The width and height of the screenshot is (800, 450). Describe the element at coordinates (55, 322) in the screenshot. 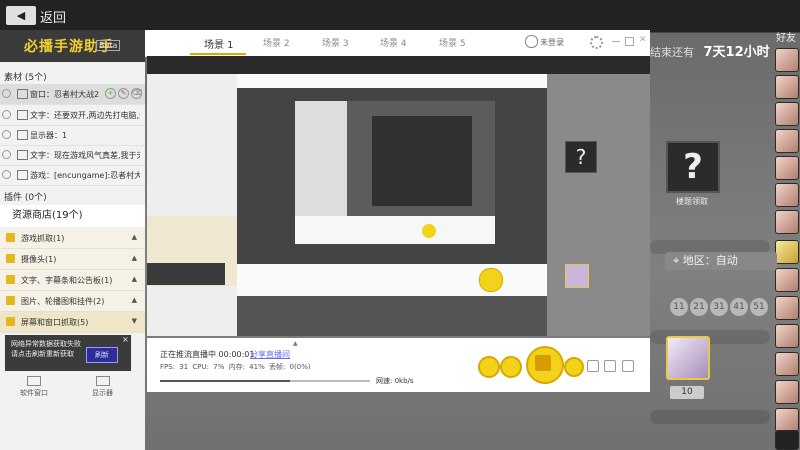

I see `store-item-label: 屏幕和窗口抓取(5)` at that location.